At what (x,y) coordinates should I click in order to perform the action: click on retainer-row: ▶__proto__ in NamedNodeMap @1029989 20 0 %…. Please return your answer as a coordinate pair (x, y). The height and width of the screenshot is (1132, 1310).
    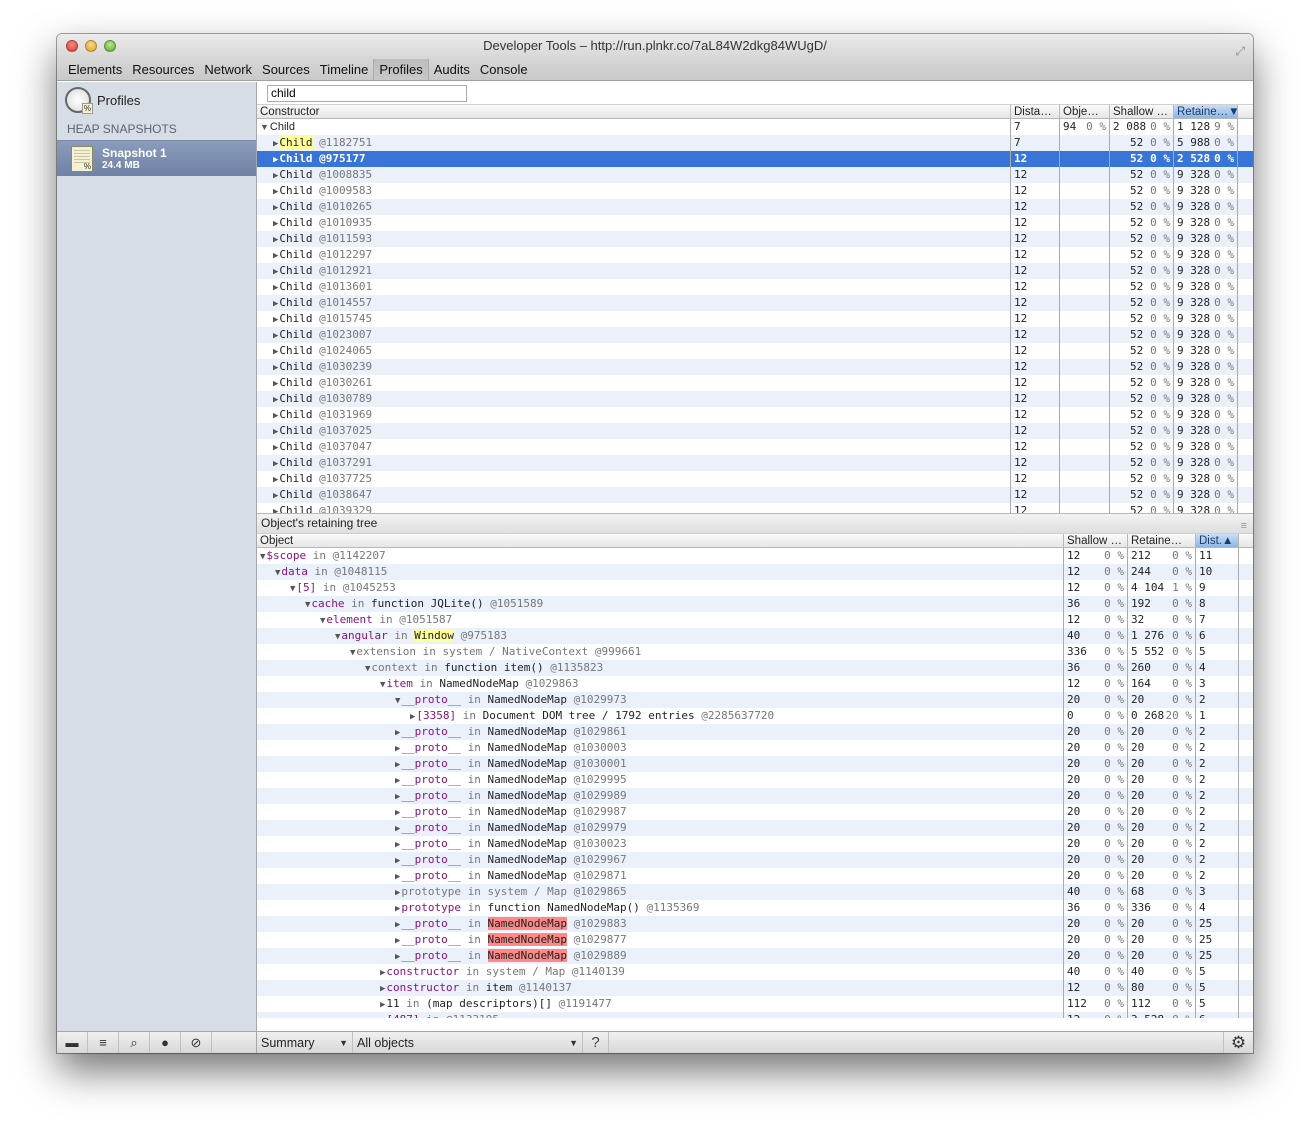
    Looking at the image, I should click on (755, 796).